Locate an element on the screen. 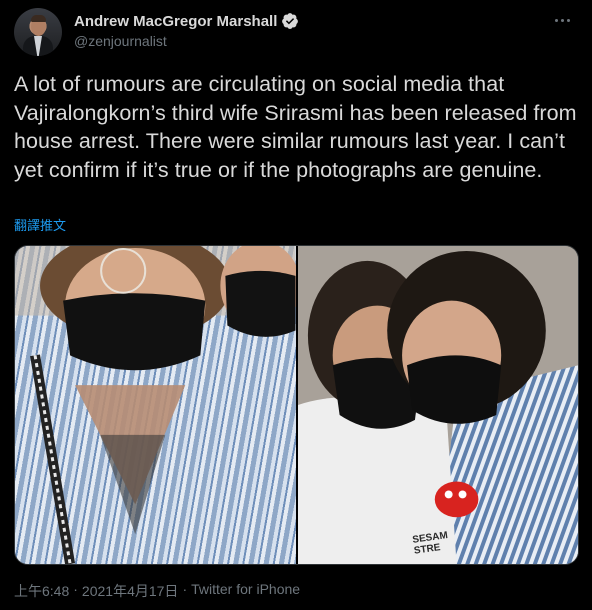 The image size is (592, 610). tweet-source: Twitter for iPhone is located at coordinates (245, 591).